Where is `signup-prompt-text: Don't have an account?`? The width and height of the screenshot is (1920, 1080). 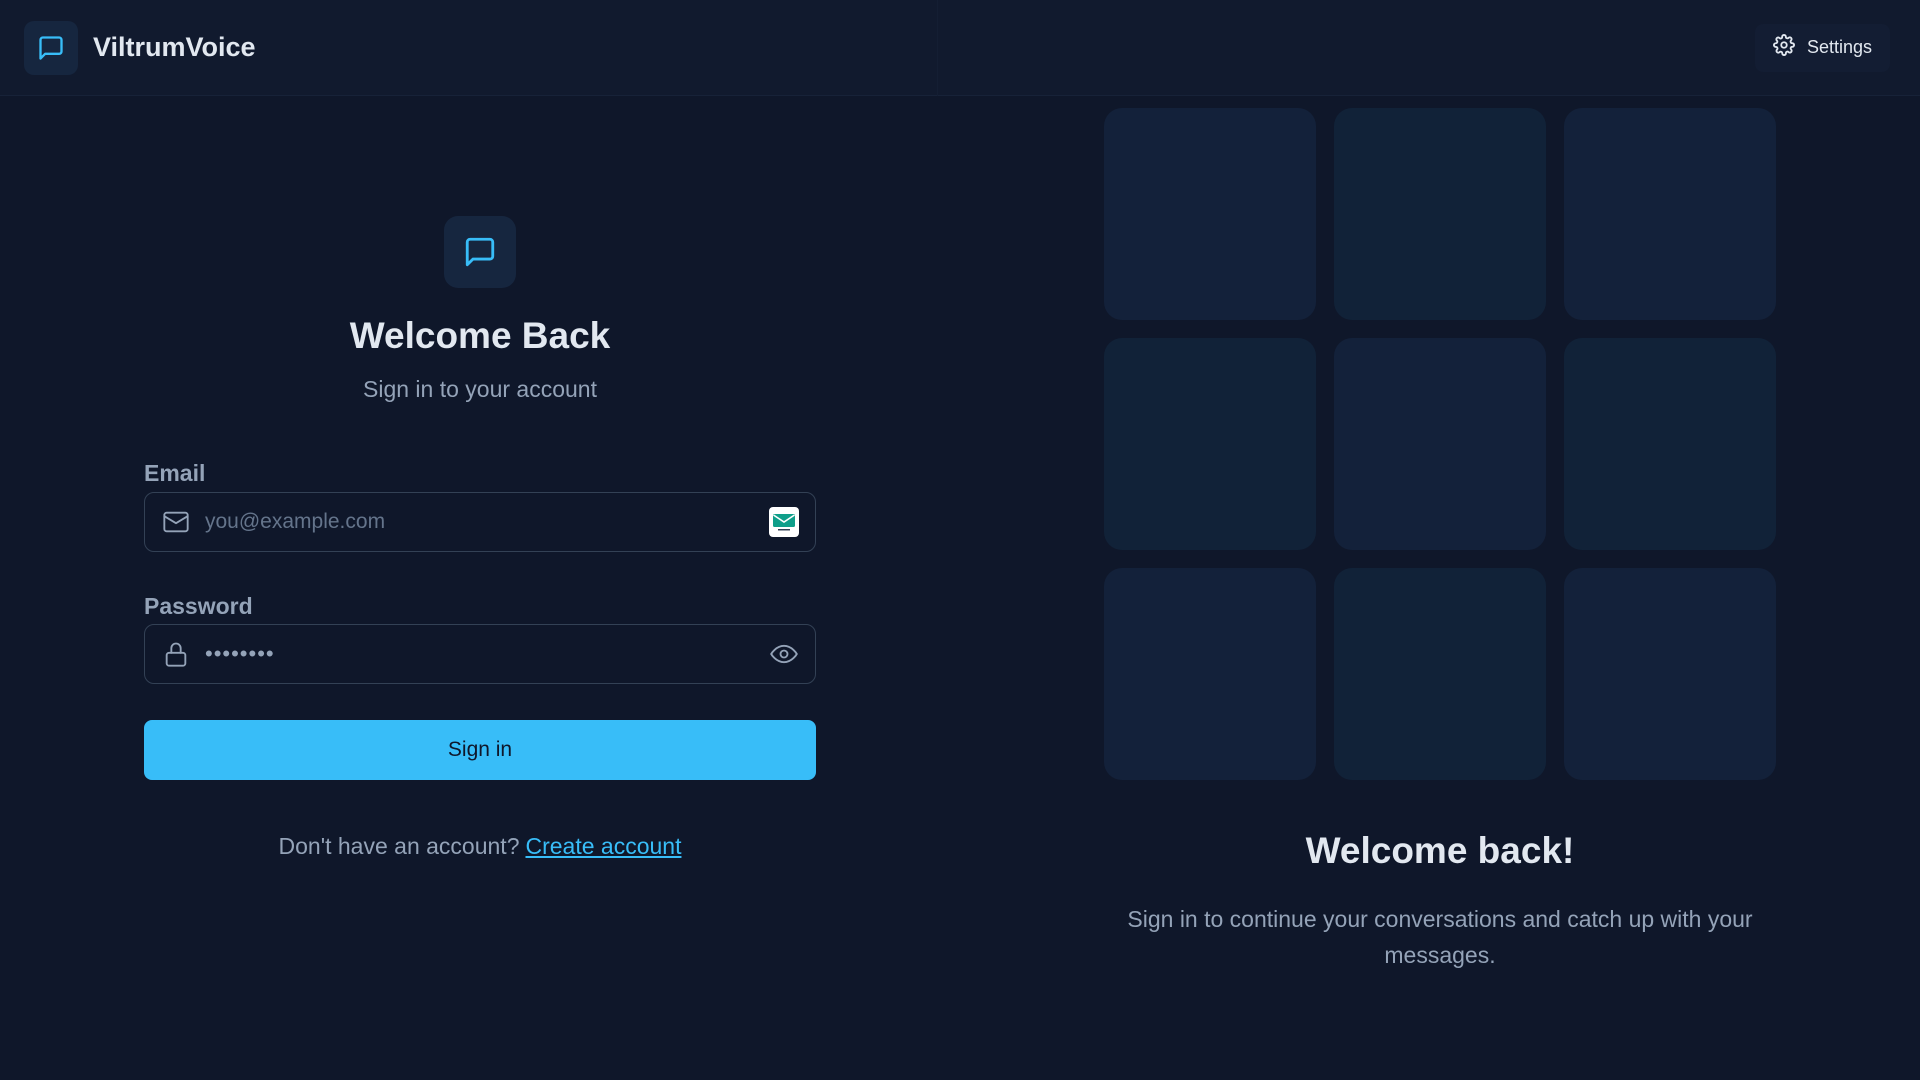 signup-prompt-text: Don't have an account? is located at coordinates (399, 846).